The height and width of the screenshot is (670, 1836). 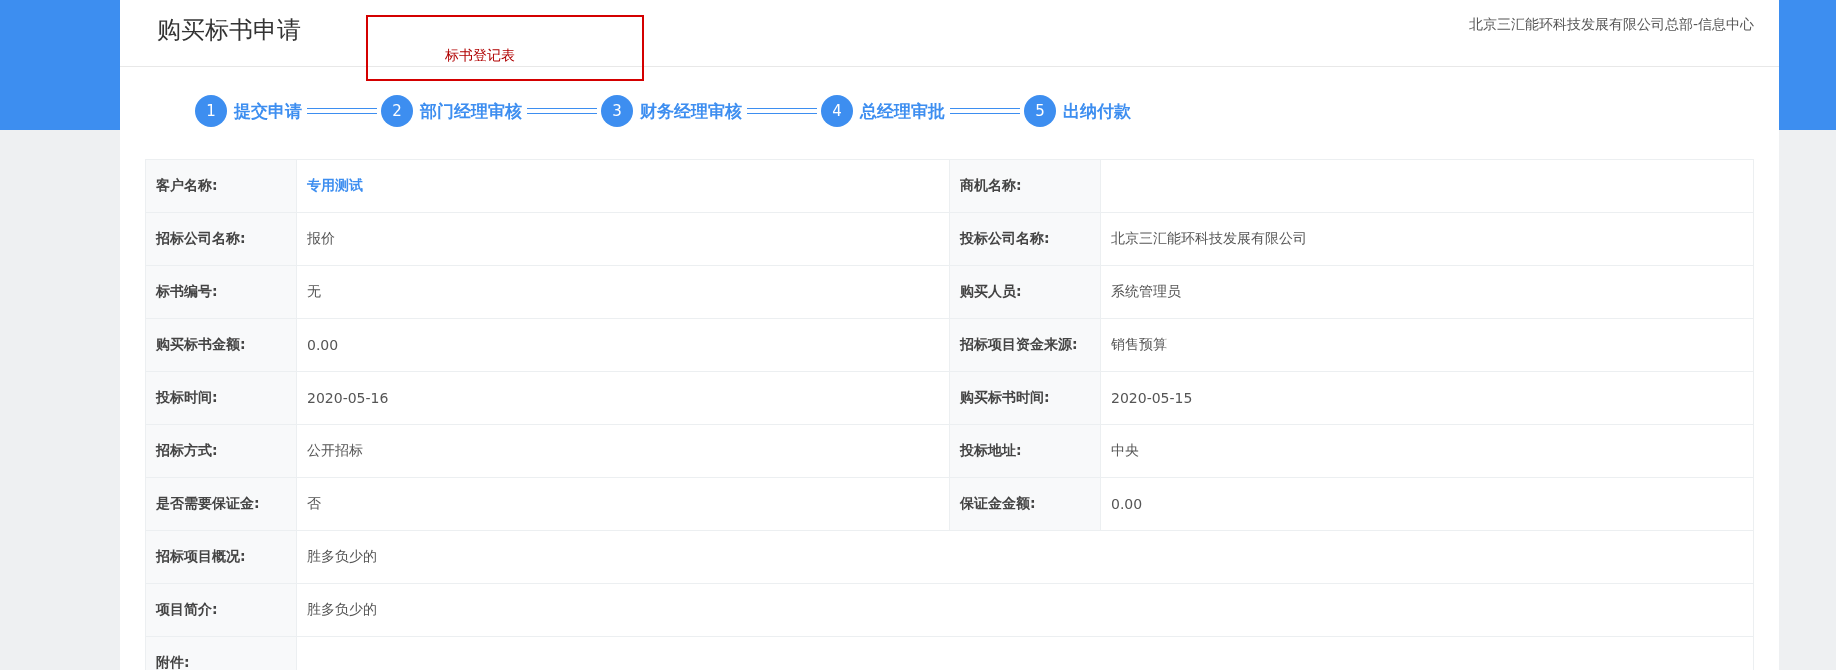 I want to click on step-number: 4, so click(x=837, y=111).